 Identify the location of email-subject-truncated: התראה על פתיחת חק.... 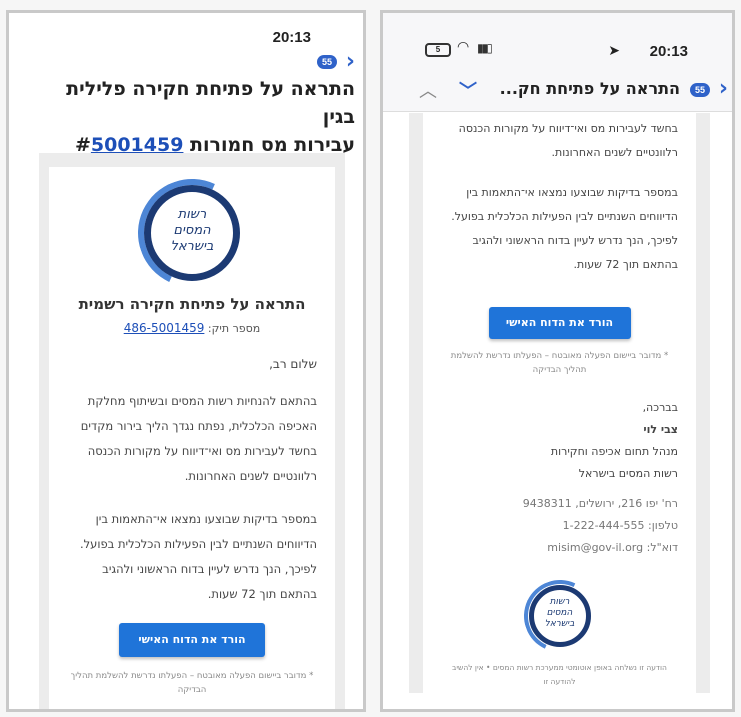
(589, 88).